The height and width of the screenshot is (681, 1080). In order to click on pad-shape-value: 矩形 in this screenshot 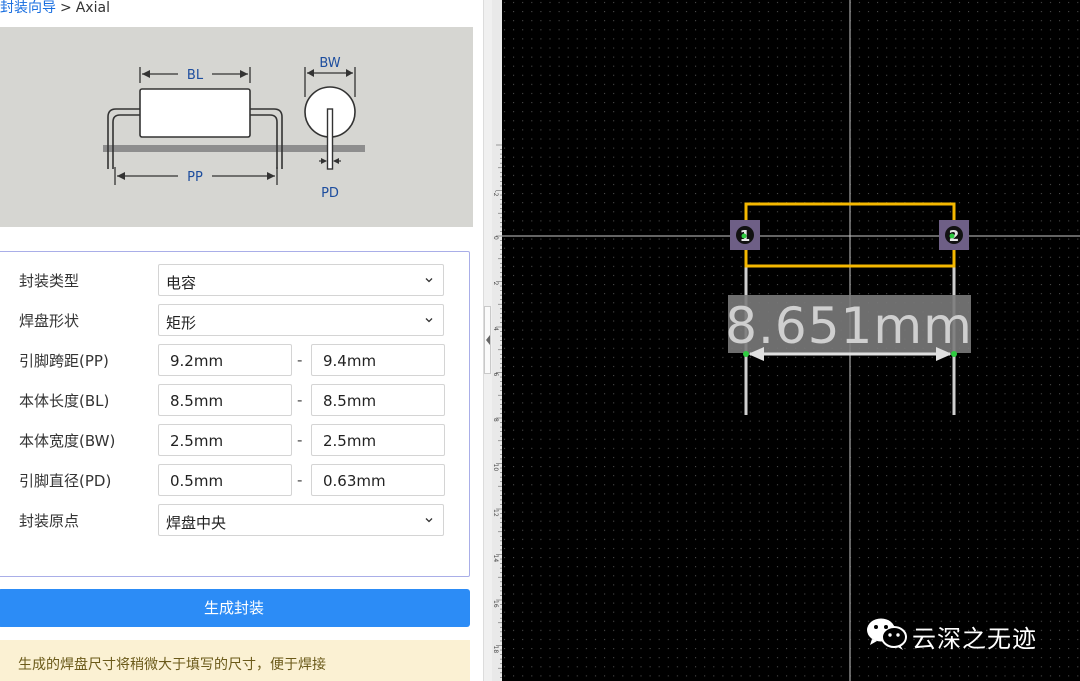, I will do `click(181, 323)`.